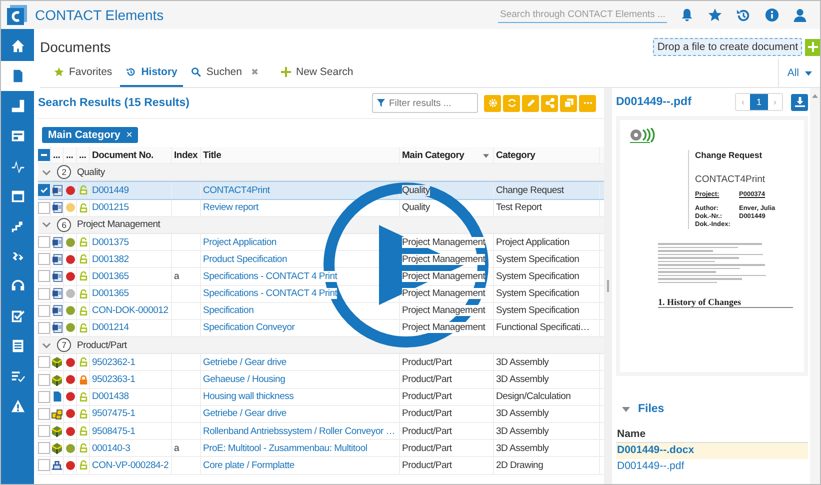 This screenshot has width=821, height=485. I want to click on title-link: Product Specification, so click(245, 259).